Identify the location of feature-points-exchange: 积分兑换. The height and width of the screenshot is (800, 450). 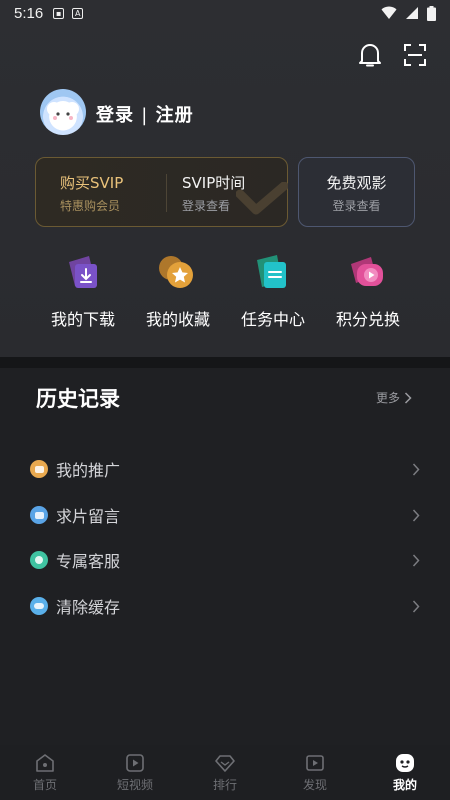
(368, 291).